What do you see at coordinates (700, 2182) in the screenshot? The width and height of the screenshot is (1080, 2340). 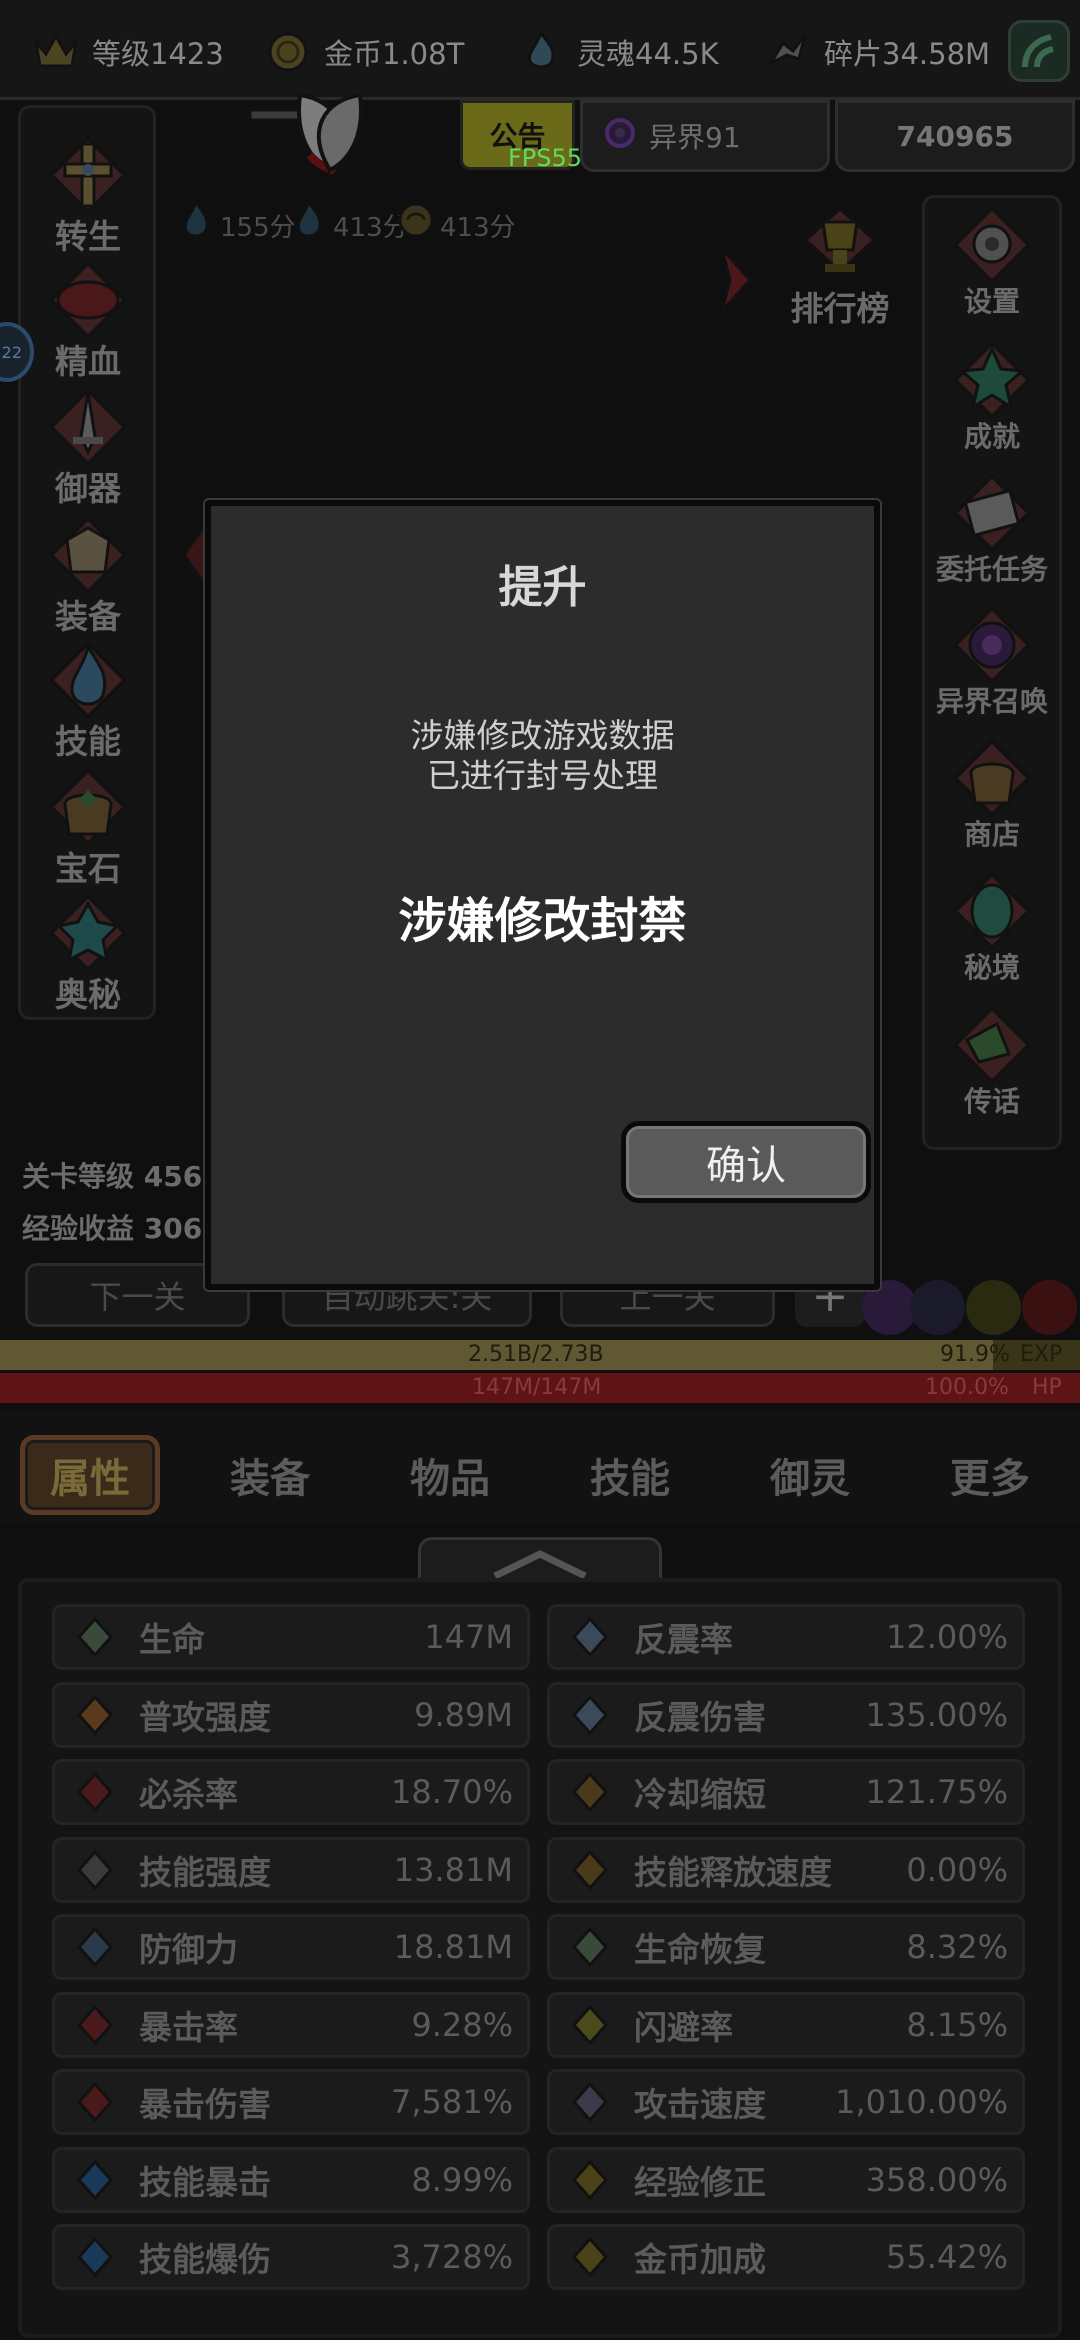 I see `stat-name: 经验修正` at bounding box center [700, 2182].